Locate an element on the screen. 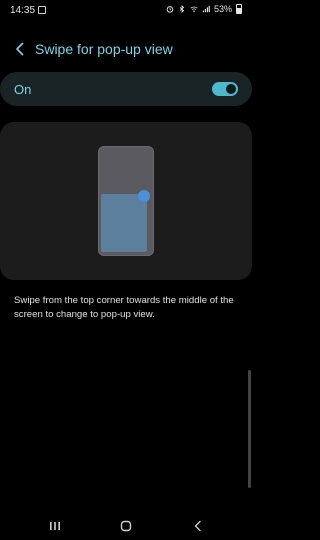 The height and width of the screenshot is (540, 320). toggle-switch is located at coordinates (225, 89).